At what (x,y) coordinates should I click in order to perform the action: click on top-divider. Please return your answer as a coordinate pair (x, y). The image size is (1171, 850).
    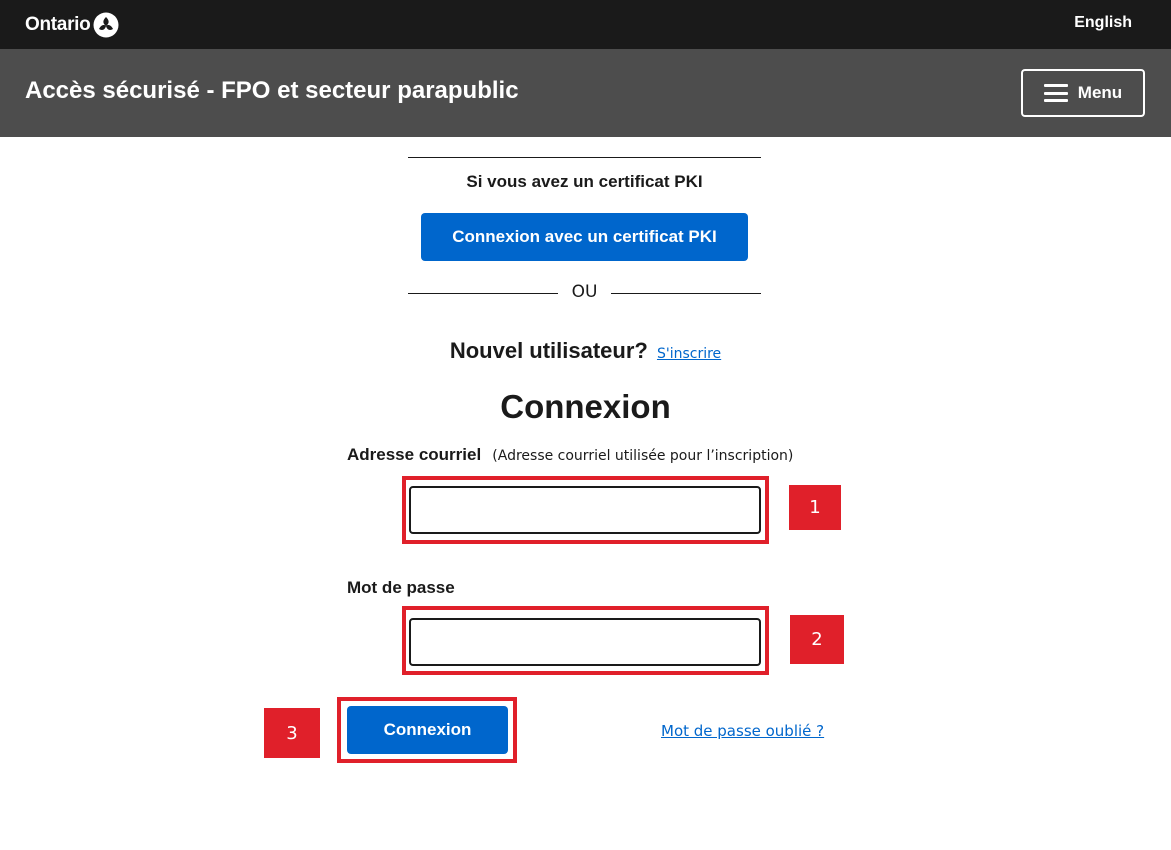
    Looking at the image, I should click on (584, 157).